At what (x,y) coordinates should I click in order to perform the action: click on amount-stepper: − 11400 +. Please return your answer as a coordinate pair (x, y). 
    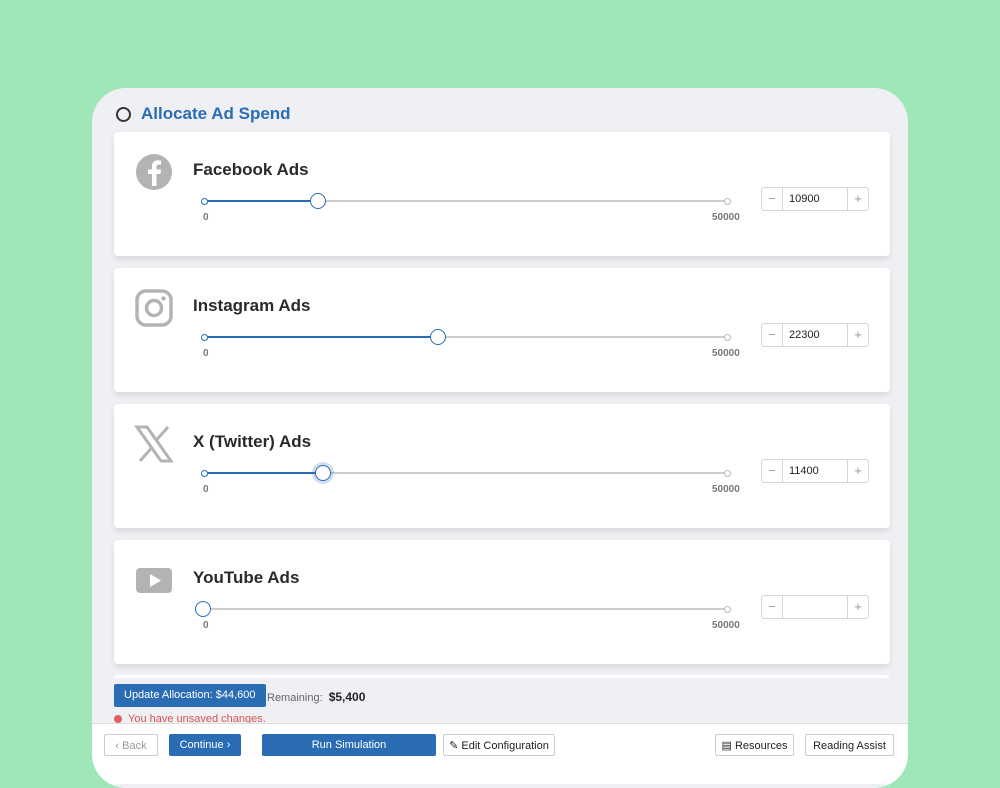
    Looking at the image, I should click on (815, 471).